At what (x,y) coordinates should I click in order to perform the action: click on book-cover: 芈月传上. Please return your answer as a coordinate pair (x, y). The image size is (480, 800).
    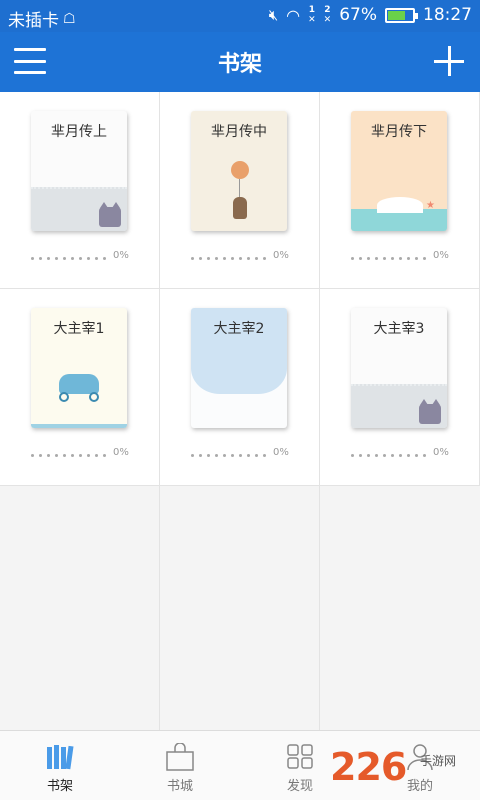
    Looking at the image, I should click on (79, 171).